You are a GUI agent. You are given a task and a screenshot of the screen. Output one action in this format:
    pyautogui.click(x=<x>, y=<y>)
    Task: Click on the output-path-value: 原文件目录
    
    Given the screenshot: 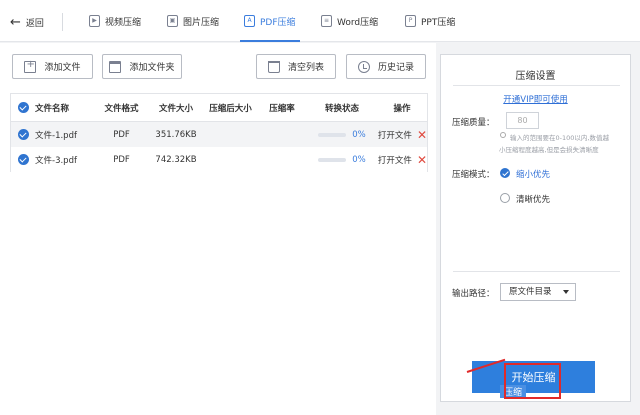 What is the action you would take?
    pyautogui.click(x=530, y=292)
    